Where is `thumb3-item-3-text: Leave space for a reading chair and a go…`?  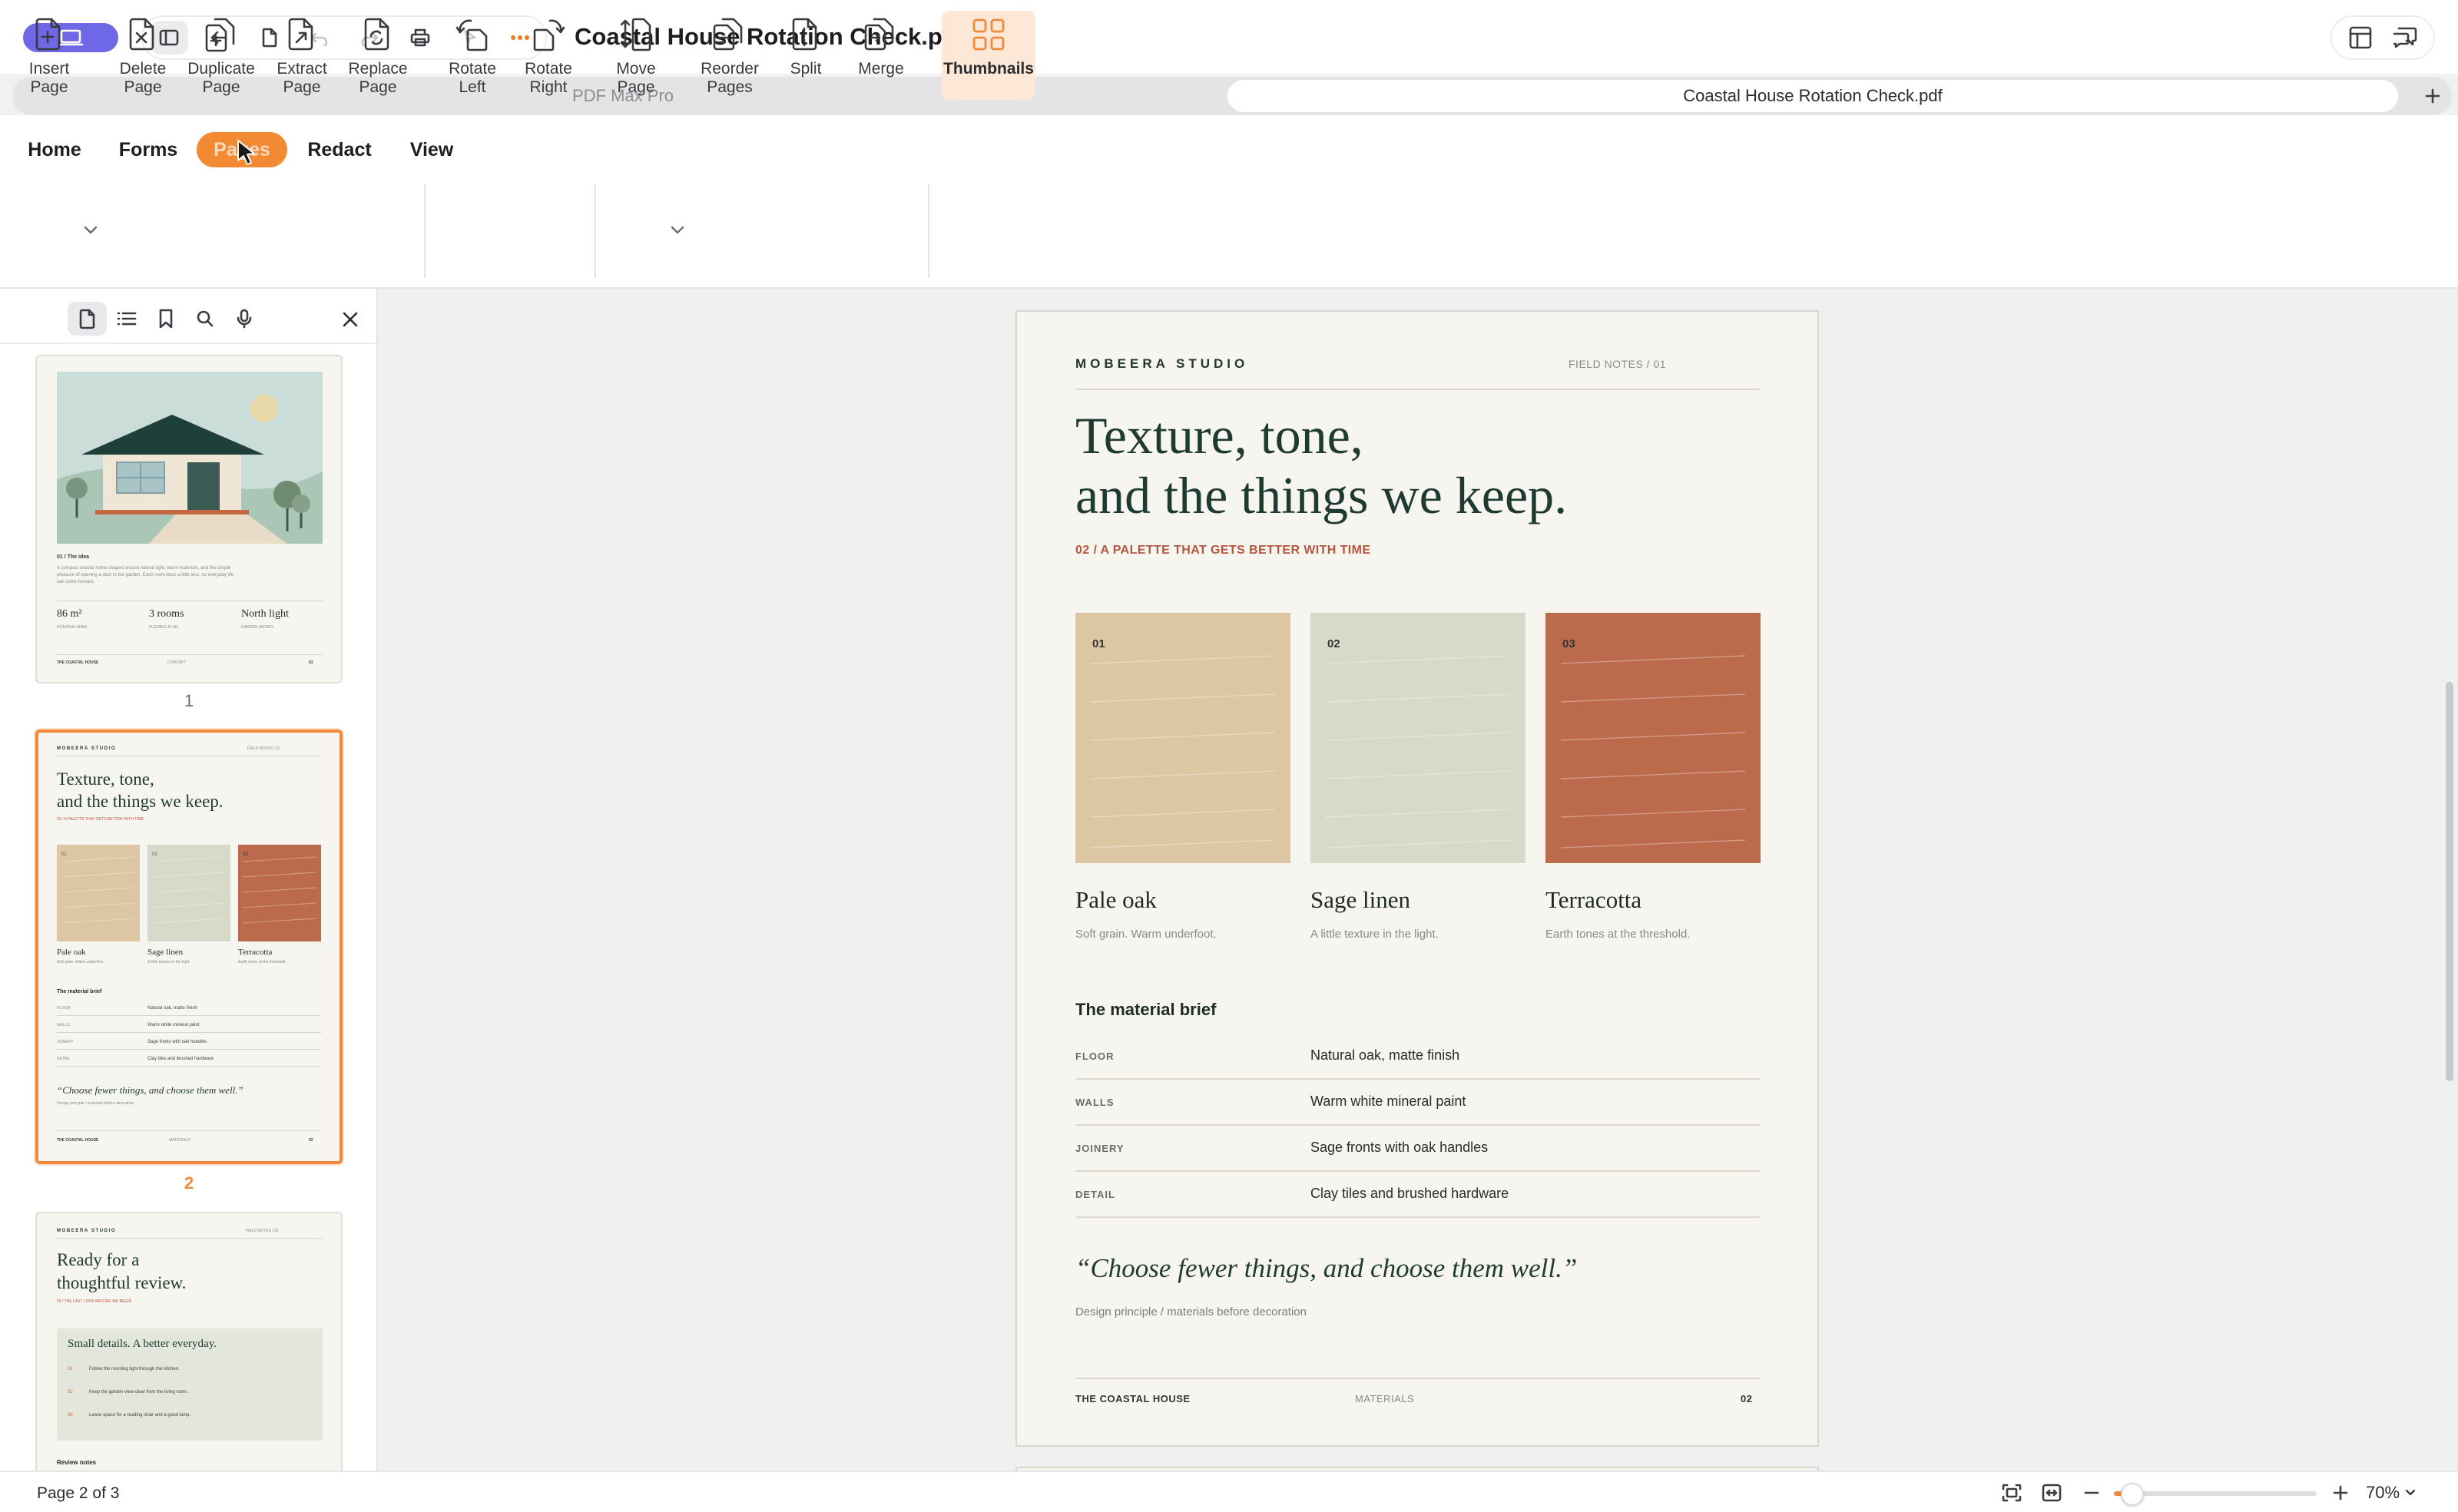 thumb3-item-3-text: Leave space for a reading chair and a go… is located at coordinates (140, 1415).